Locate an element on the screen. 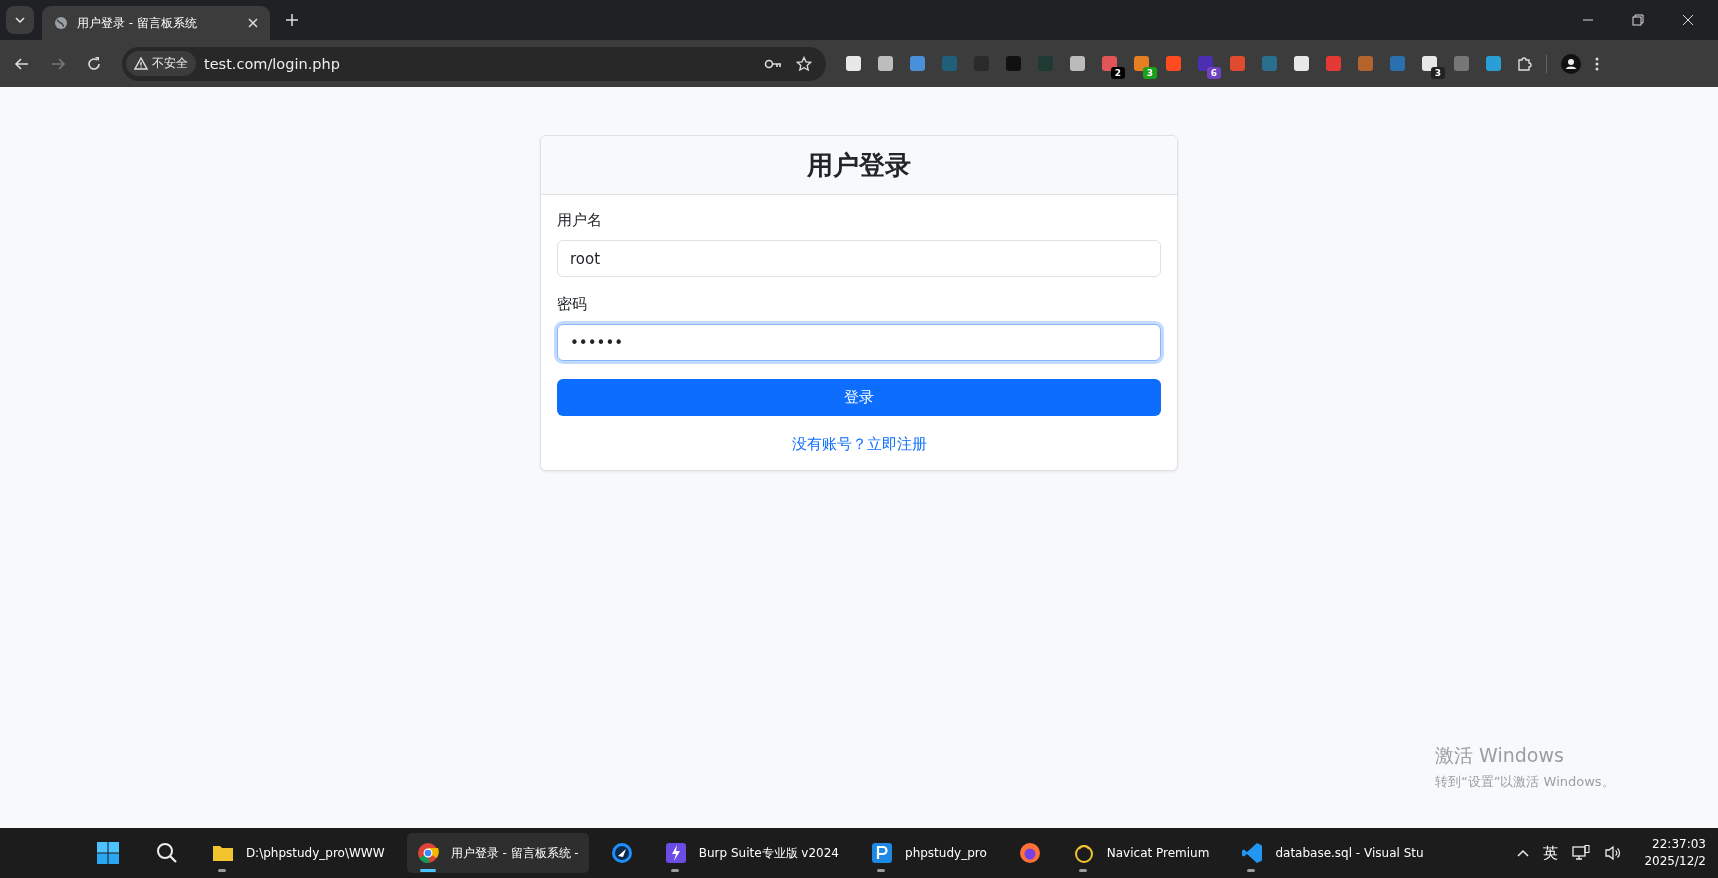 This screenshot has height=878, width=1718. activation-text: 转到“设置”以激活 Windows。 is located at coordinates (1525, 782).